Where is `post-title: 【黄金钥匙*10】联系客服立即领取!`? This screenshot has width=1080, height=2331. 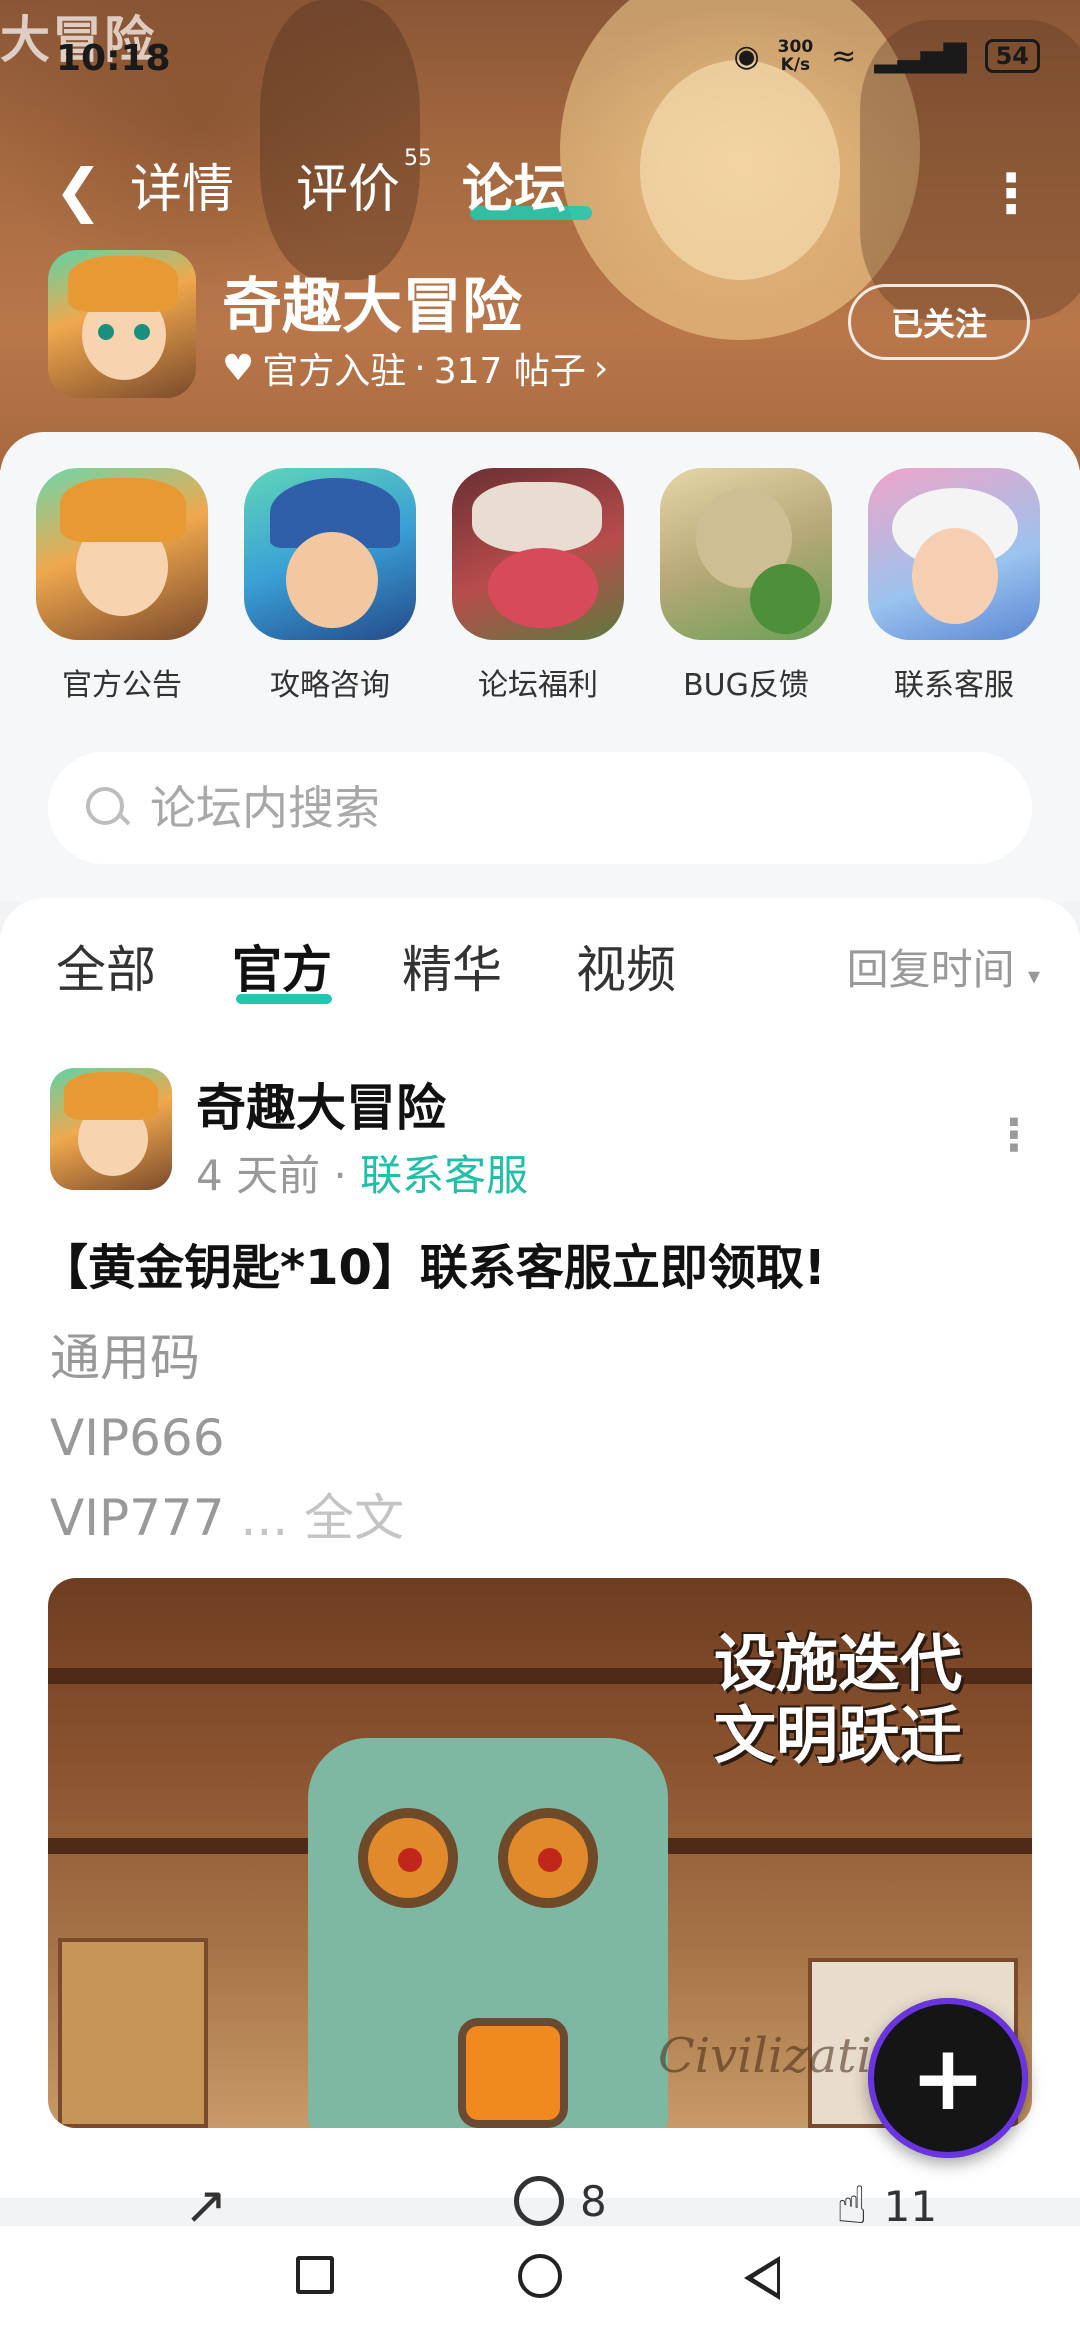
post-title: 【黄金钥匙*10】联系客服立即领取! is located at coordinates (433, 1263).